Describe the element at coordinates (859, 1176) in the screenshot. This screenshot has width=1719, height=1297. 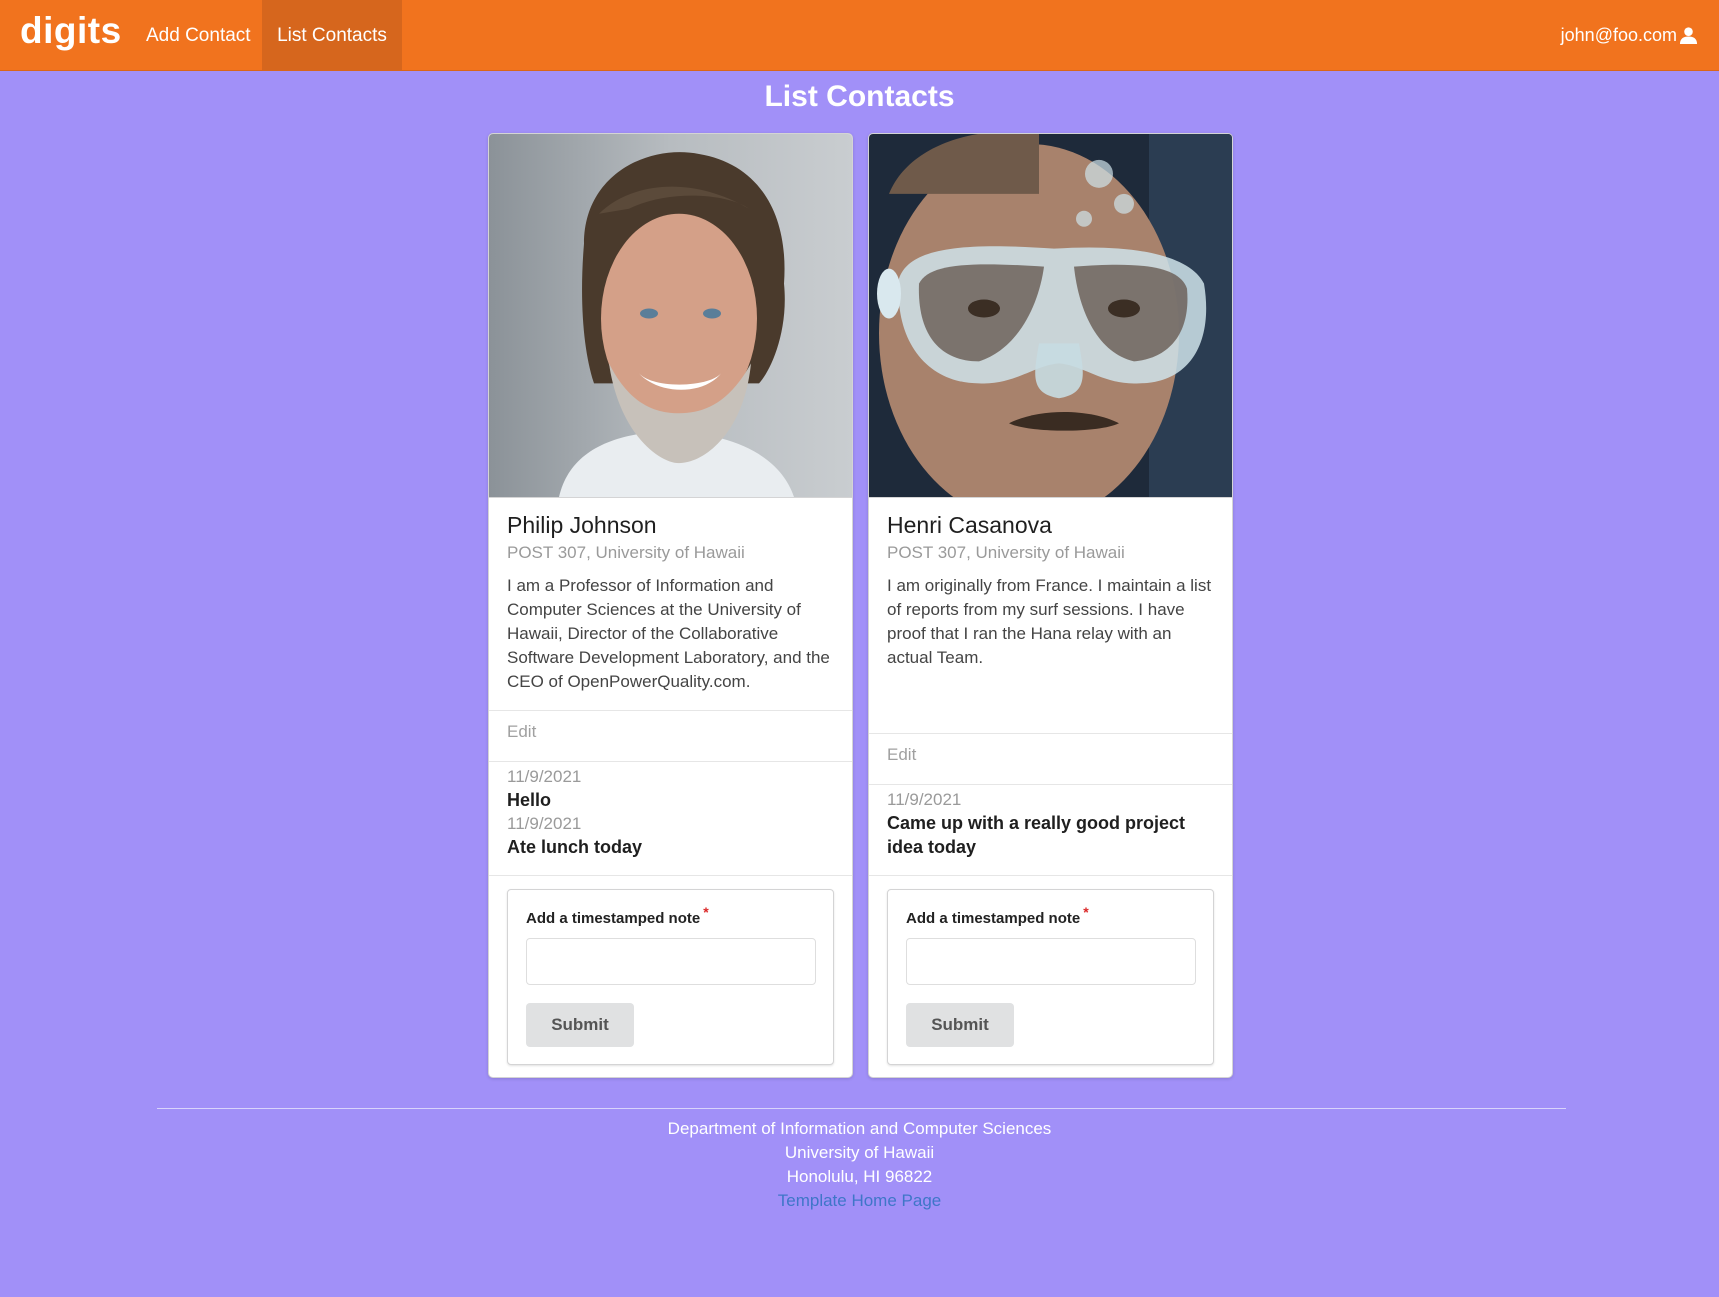
I see `footer-address: Honolulu, HI 96822` at that location.